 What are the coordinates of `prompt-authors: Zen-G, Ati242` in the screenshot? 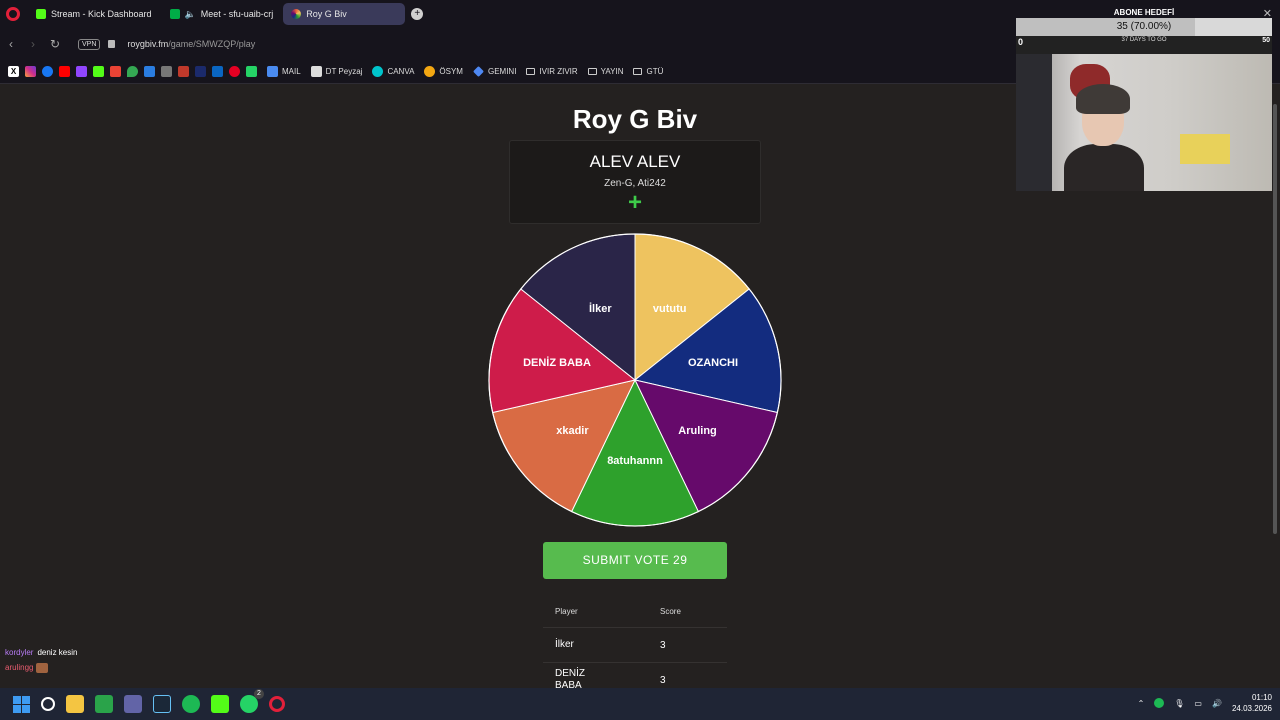 It's located at (635, 183).